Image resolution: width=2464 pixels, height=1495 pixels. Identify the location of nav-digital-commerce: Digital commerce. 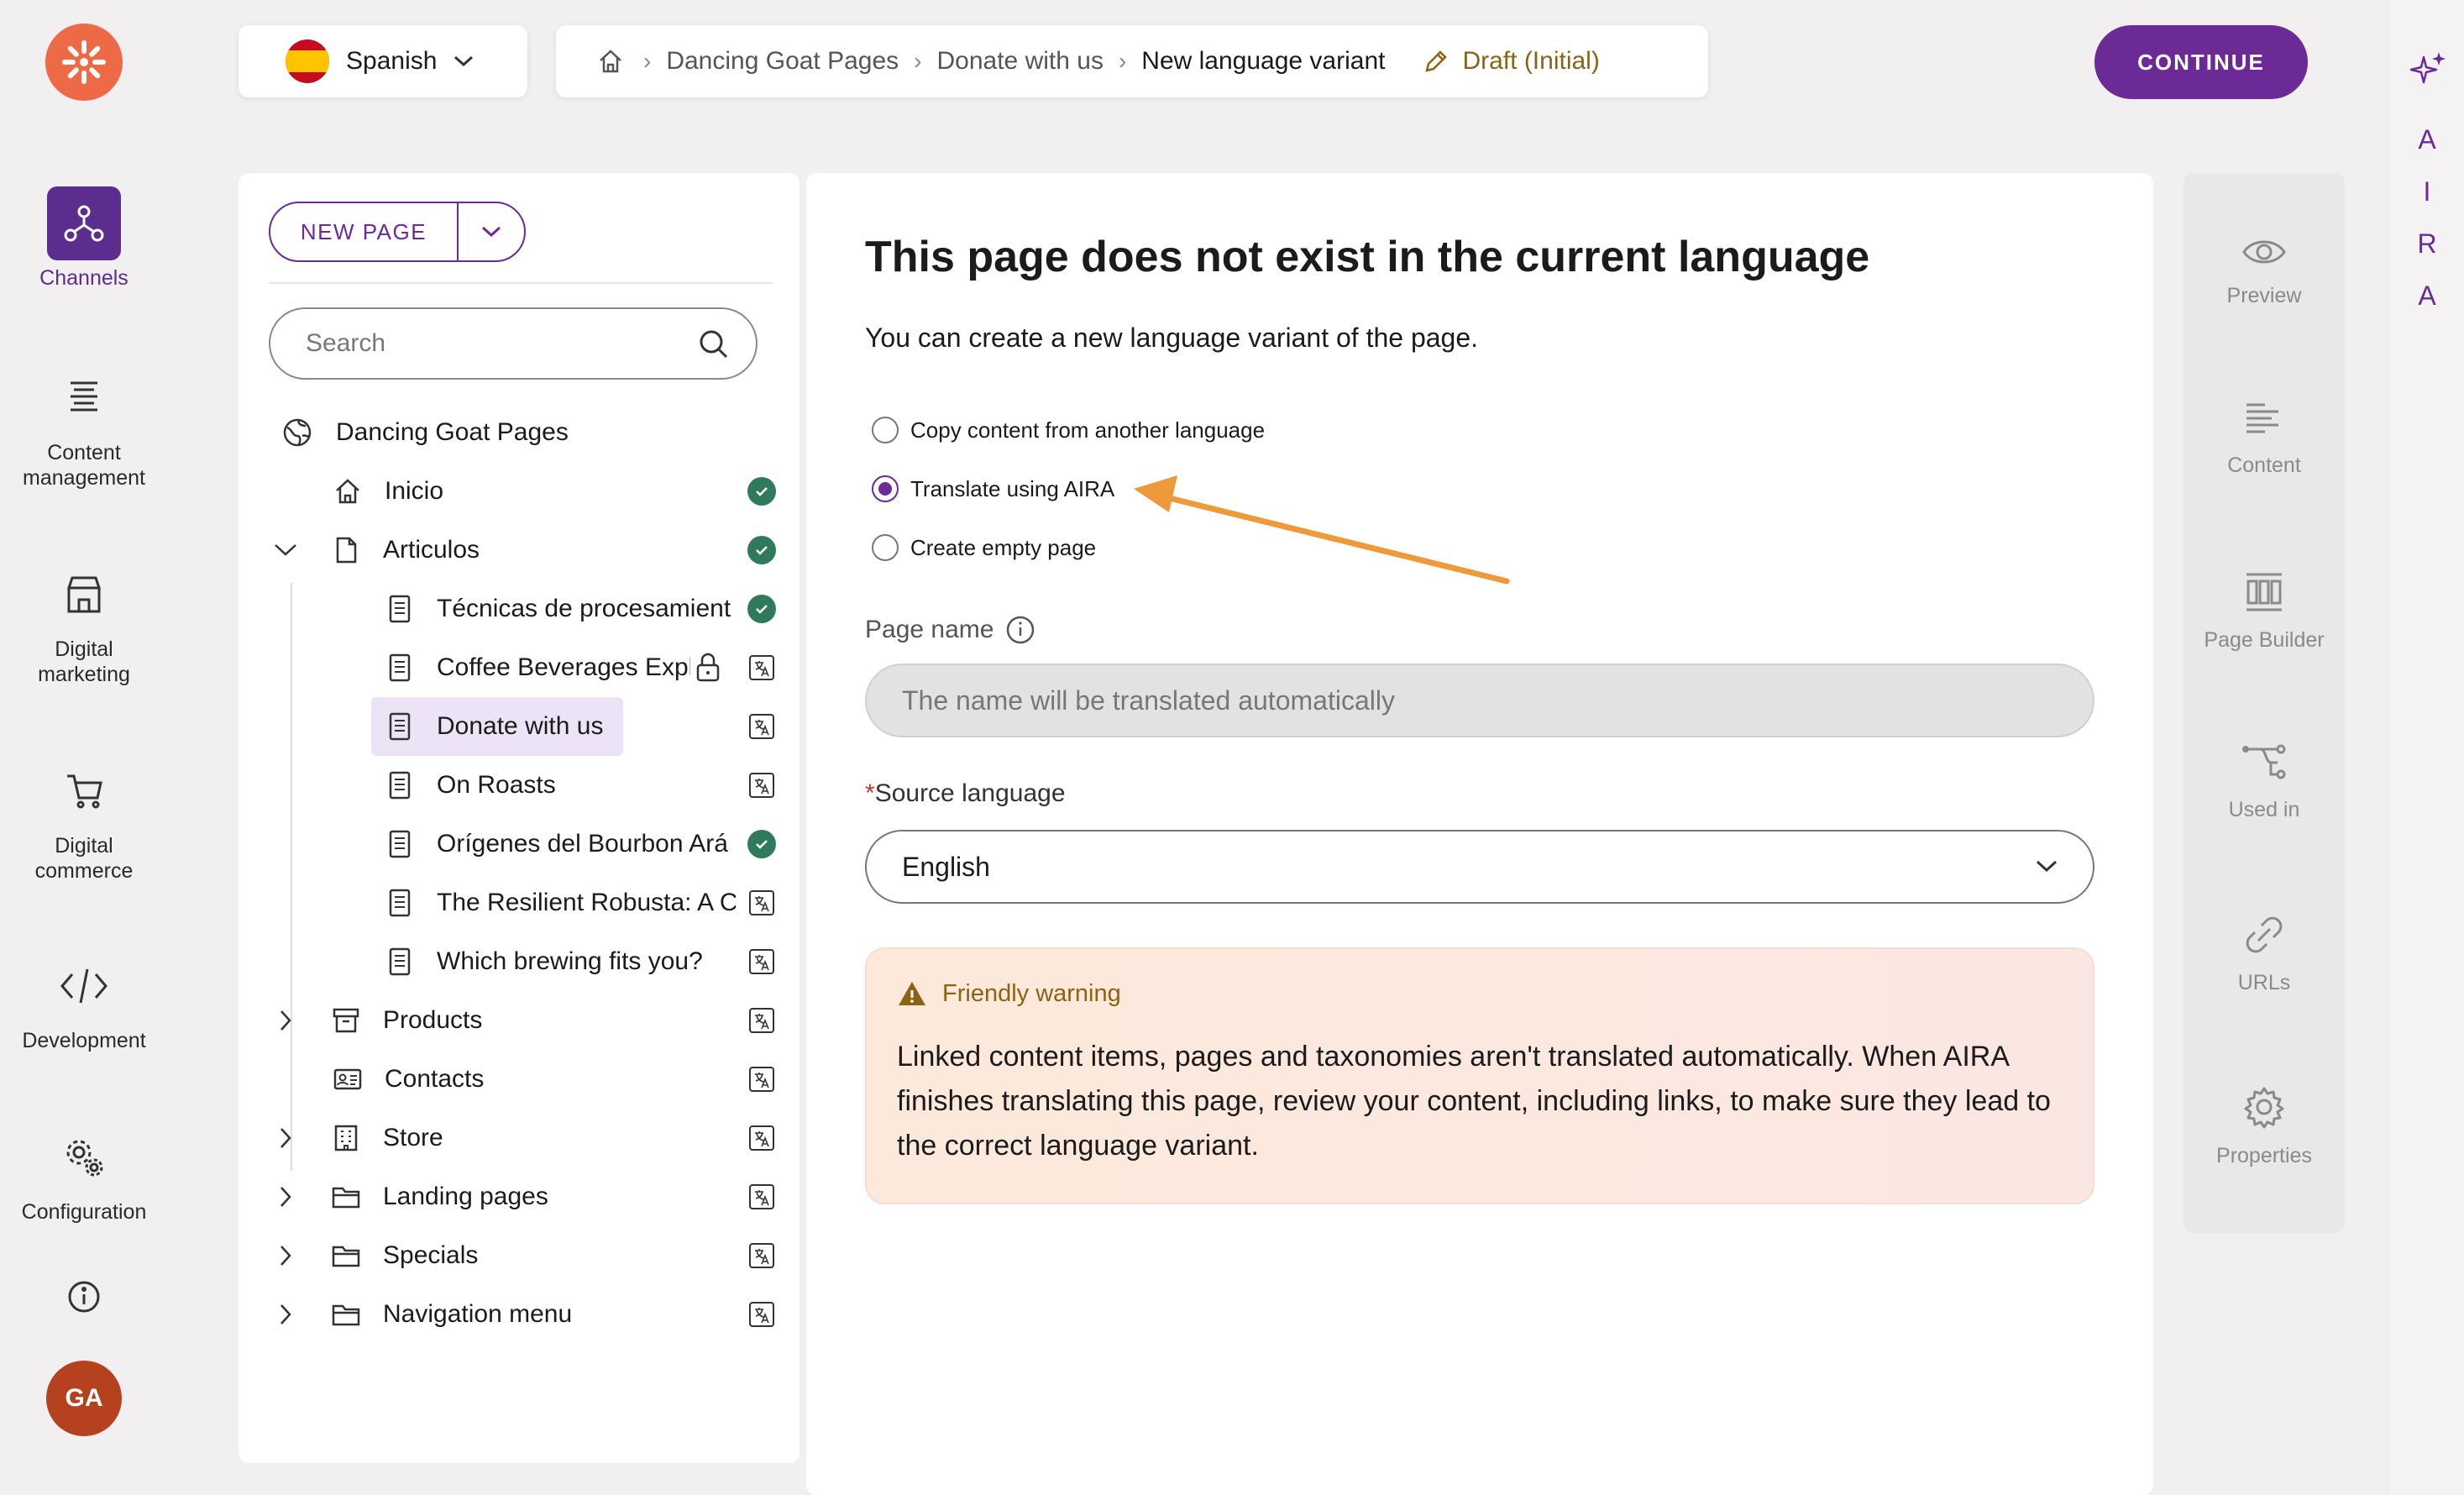
(84, 819).